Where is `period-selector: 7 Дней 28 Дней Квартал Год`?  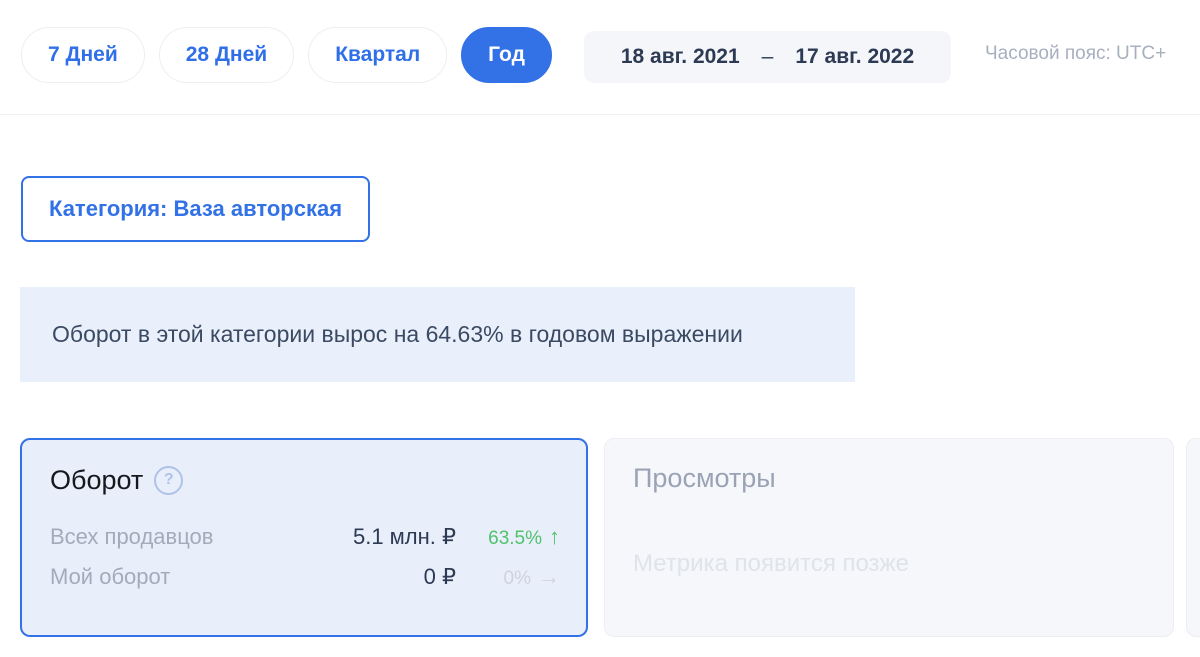 period-selector: 7 Дней 28 Дней Квартал Год is located at coordinates (286, 55).